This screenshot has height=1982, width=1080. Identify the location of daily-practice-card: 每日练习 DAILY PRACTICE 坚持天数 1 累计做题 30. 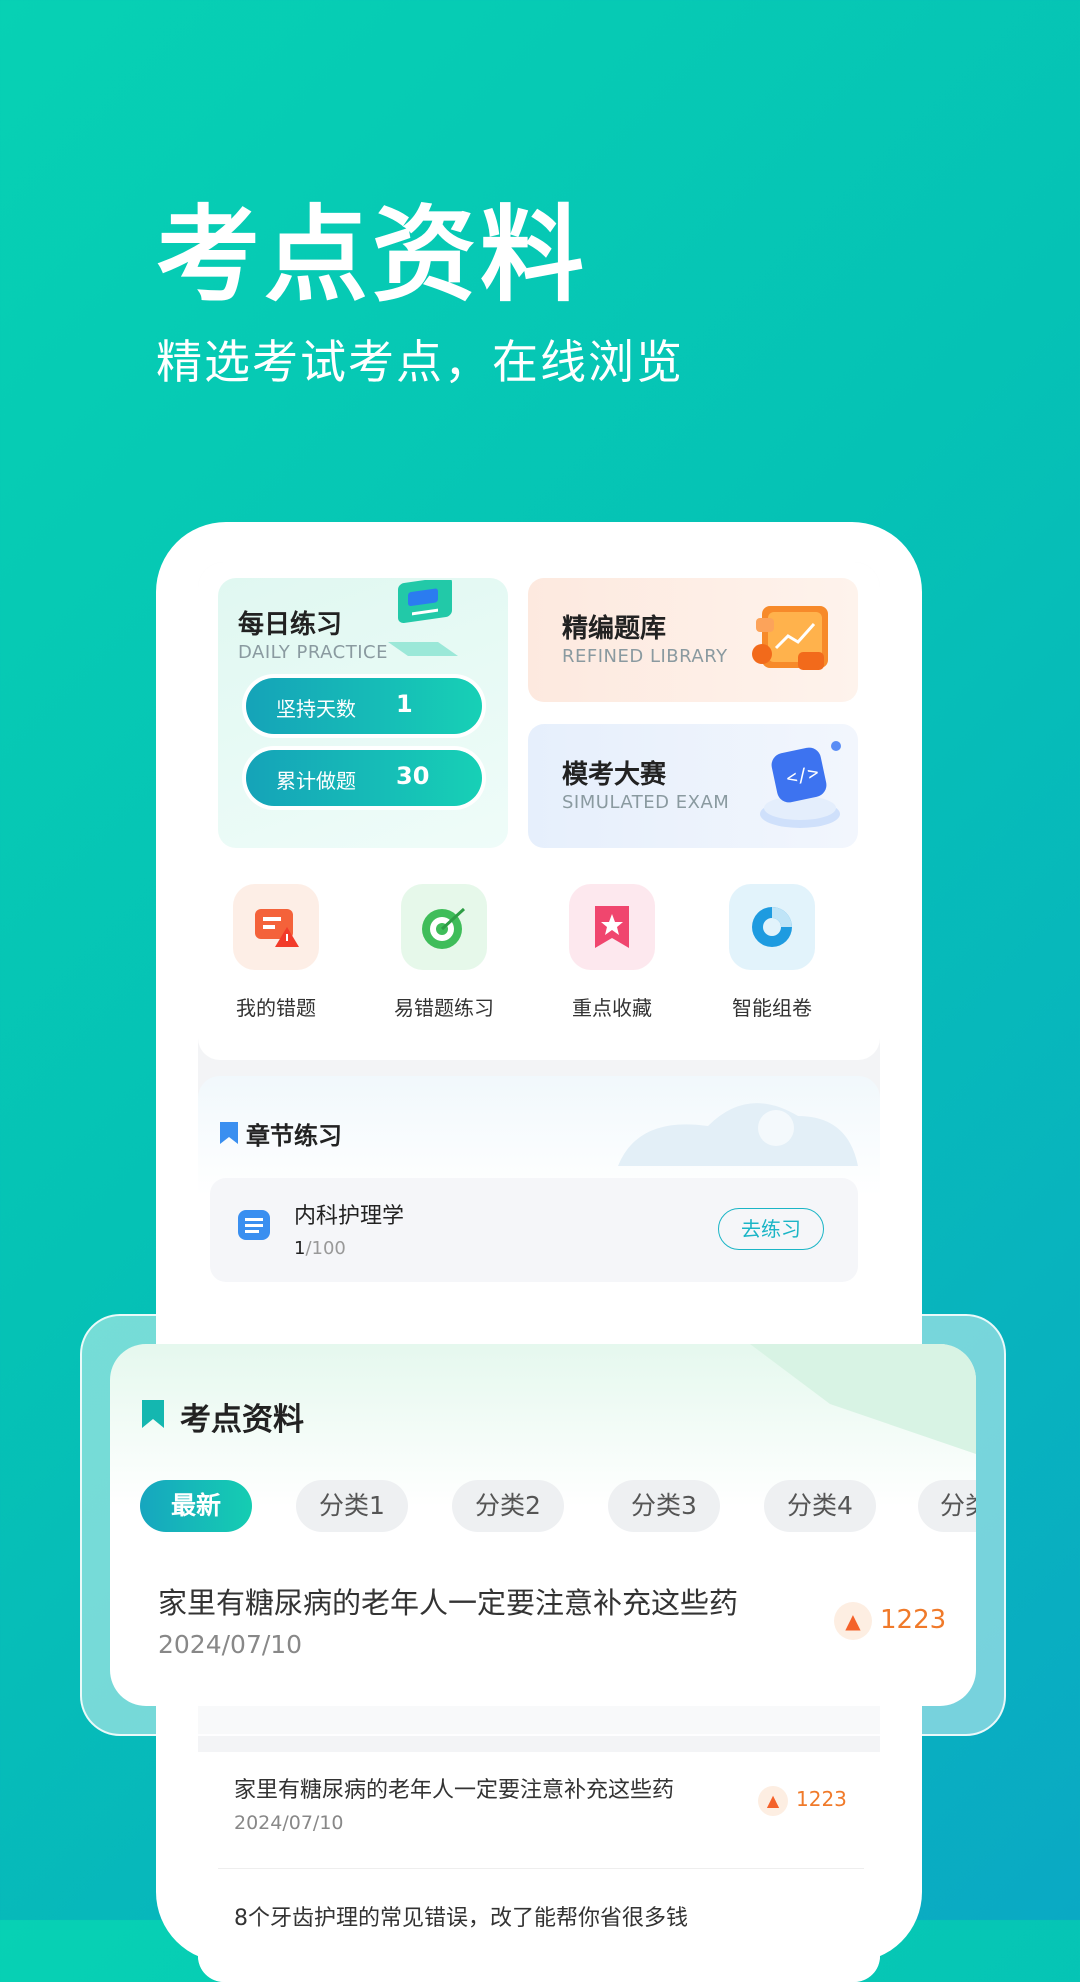
(363, 713).